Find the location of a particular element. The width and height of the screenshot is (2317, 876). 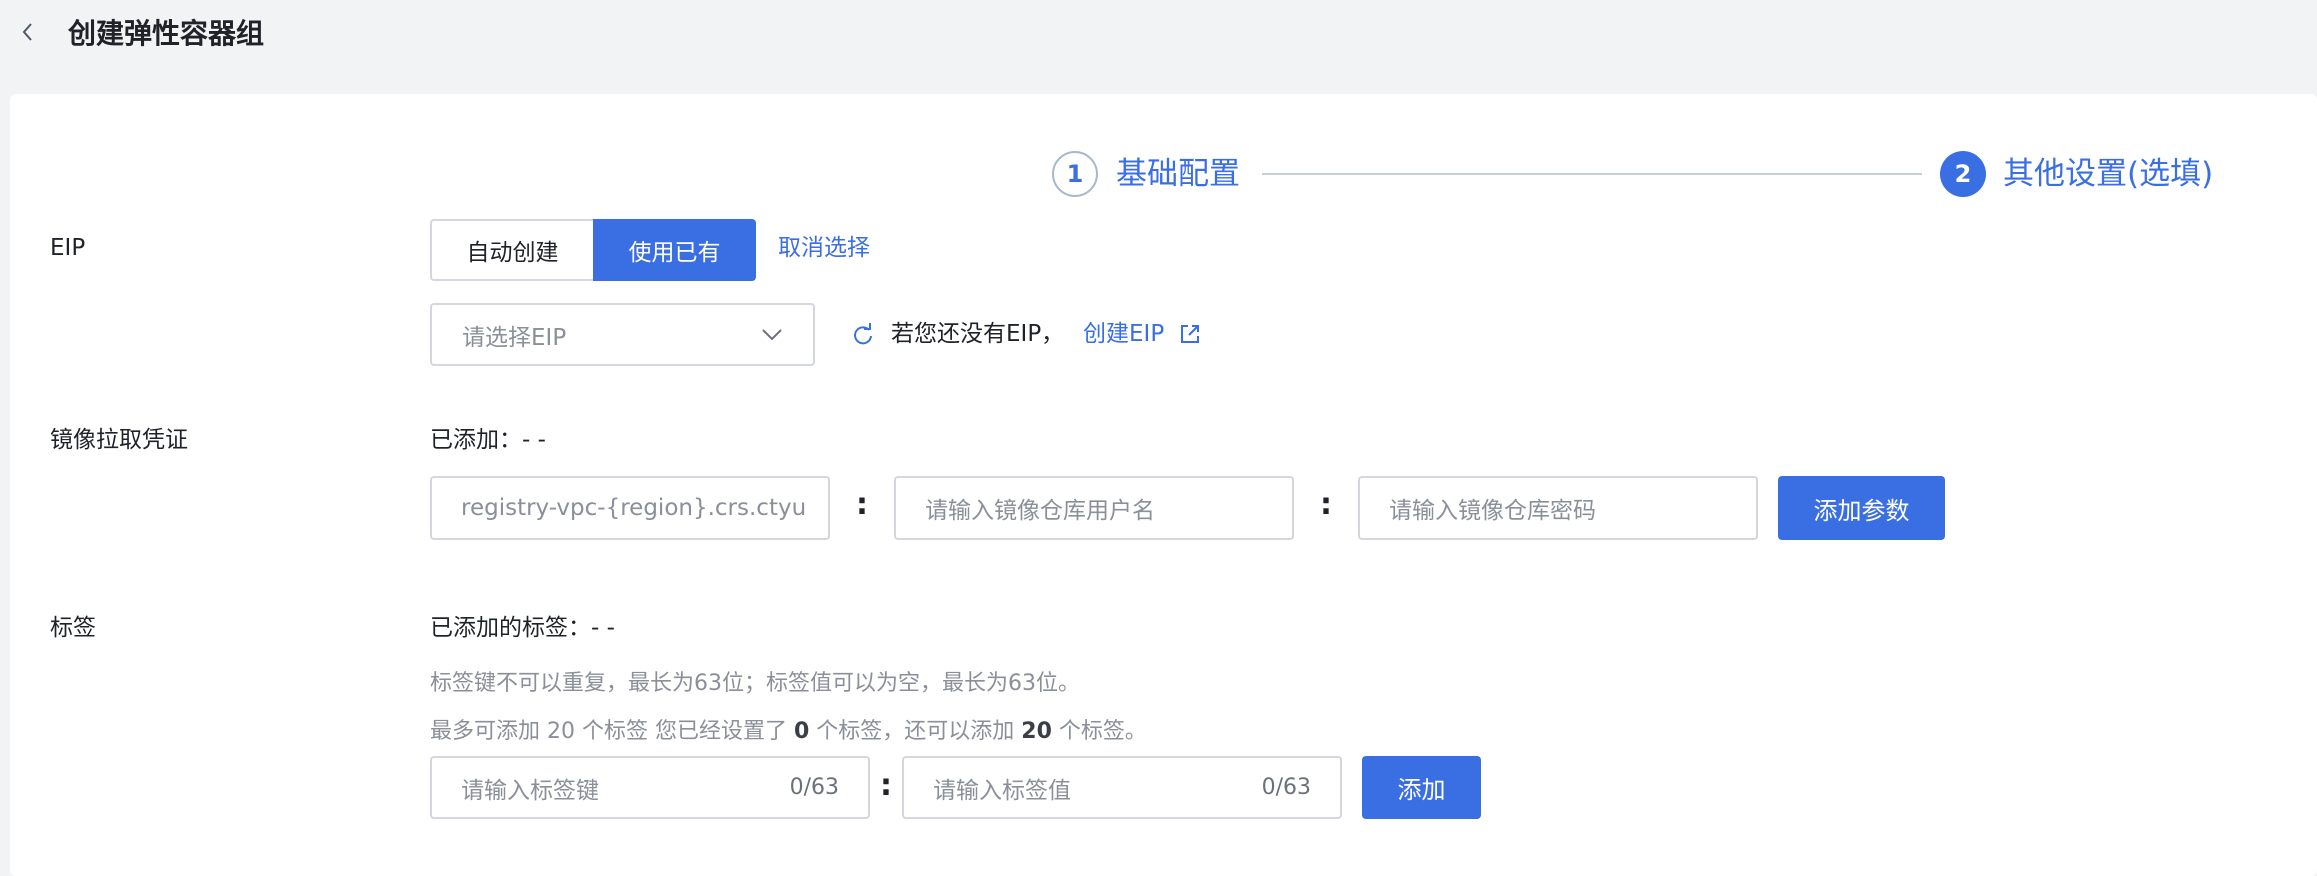

tag-key-placeholder: 请输入标签键 is located at coordinates (530, 790).